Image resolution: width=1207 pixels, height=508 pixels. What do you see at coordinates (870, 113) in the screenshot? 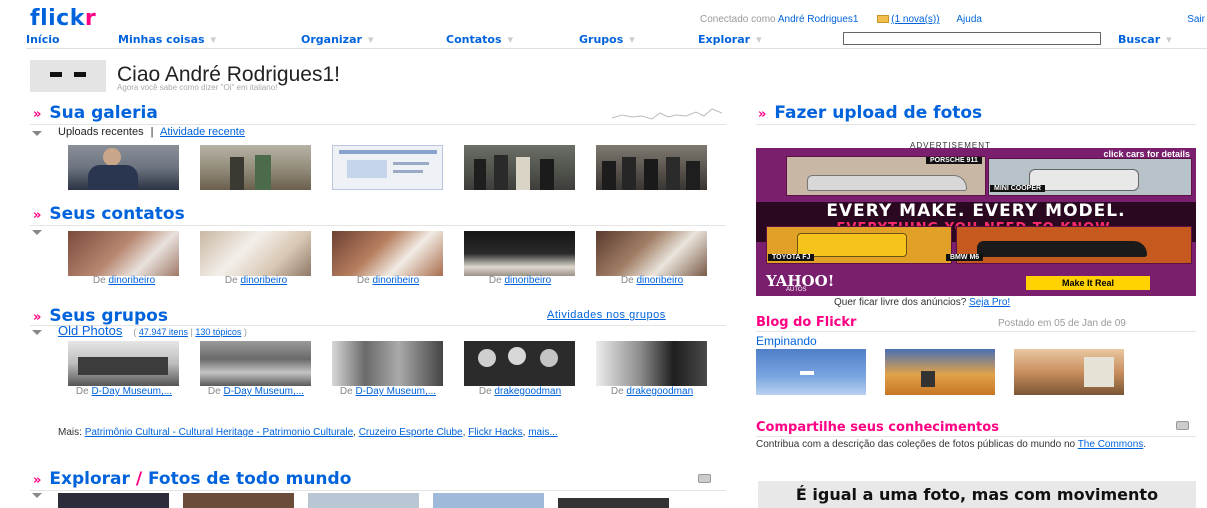
I see `upload-heading: » Fazer upload de fotos` at bounding box center [870, 113].